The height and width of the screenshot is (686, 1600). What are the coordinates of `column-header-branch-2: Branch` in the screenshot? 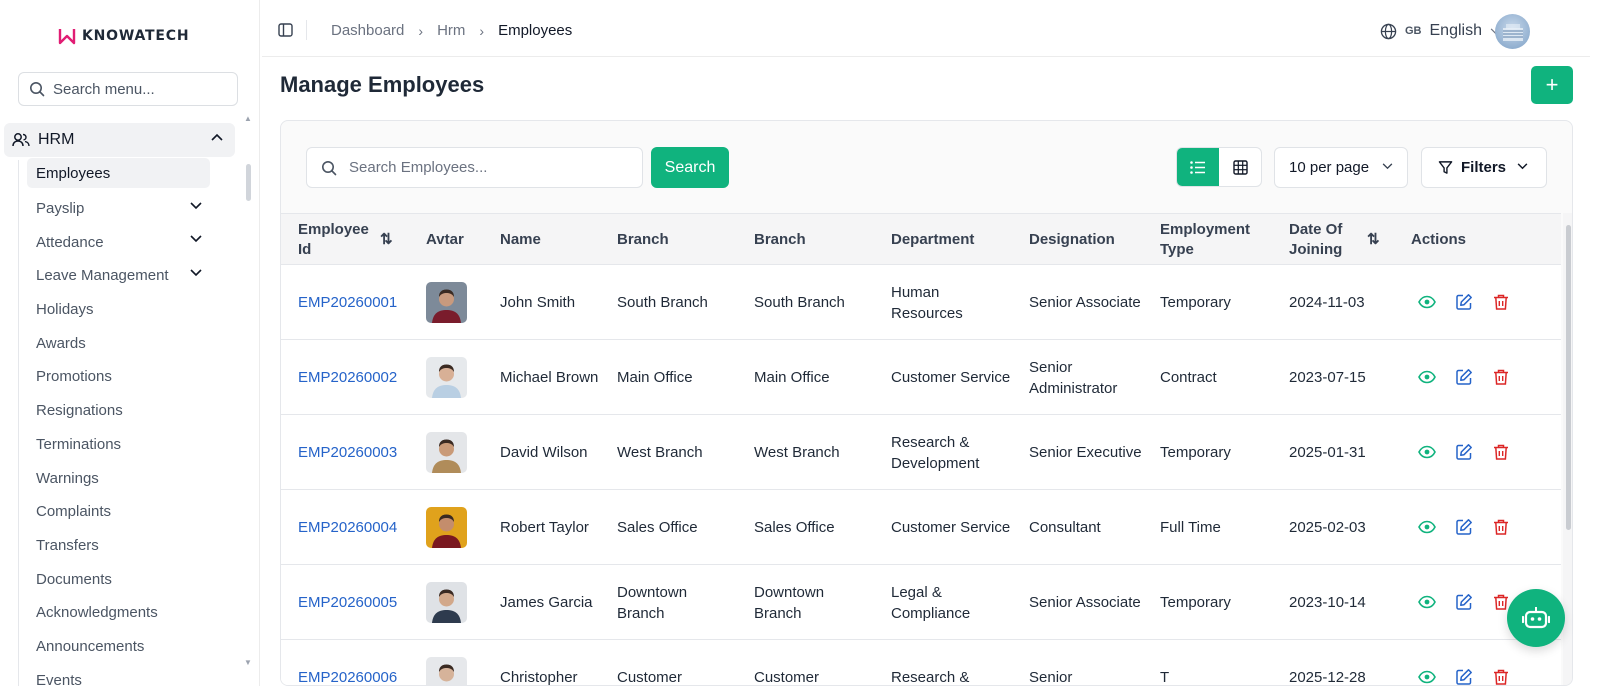 It's located at (780, 239).